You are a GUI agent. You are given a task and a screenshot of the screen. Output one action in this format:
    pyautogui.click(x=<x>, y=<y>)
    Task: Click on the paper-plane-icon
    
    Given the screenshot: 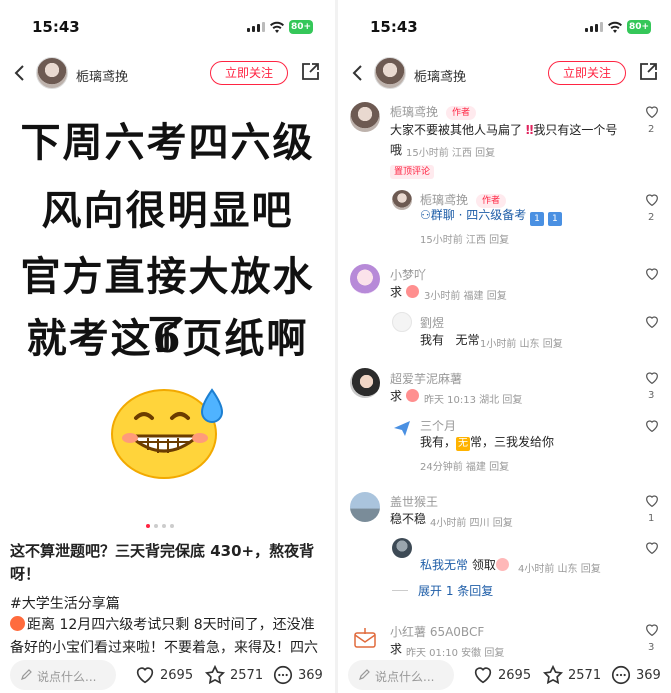 What is the action you would take?
    pyautogui.click(x=402, y=428)
    